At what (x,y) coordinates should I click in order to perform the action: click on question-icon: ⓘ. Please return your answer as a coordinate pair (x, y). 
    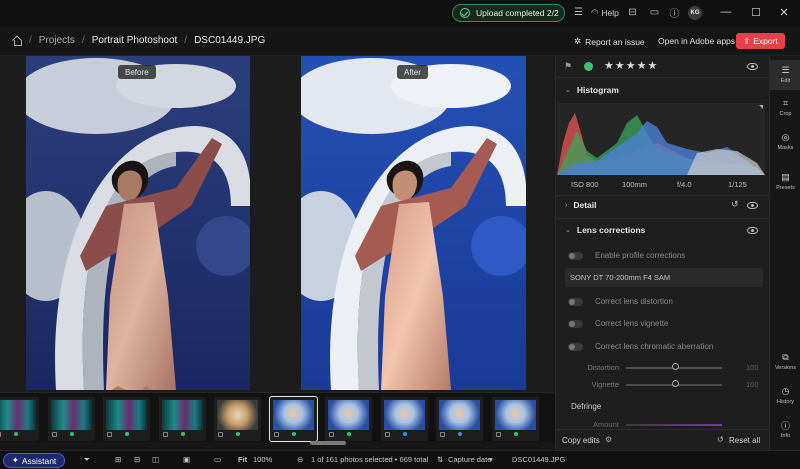
    Looking at the image, I should click on (674, 13).